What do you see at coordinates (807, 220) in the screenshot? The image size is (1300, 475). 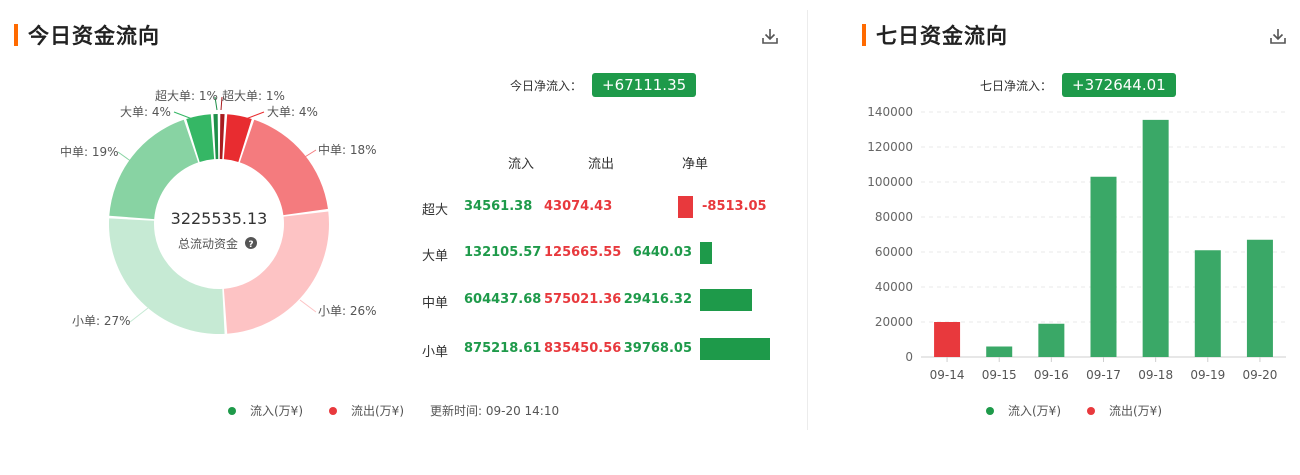 I see `panel-divider` at bounding box center [807, 220].